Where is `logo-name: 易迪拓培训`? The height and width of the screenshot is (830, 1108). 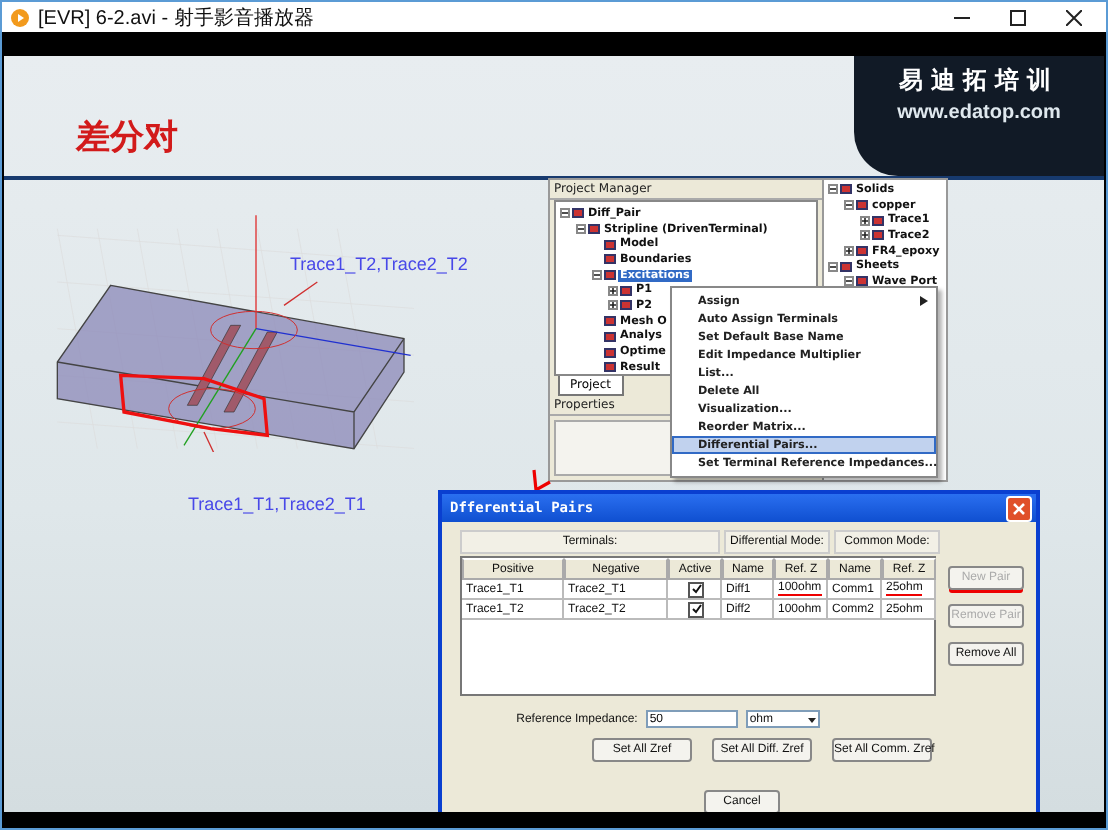 logo-name: 易迪拓培训 is located at coordinates (979, 81).